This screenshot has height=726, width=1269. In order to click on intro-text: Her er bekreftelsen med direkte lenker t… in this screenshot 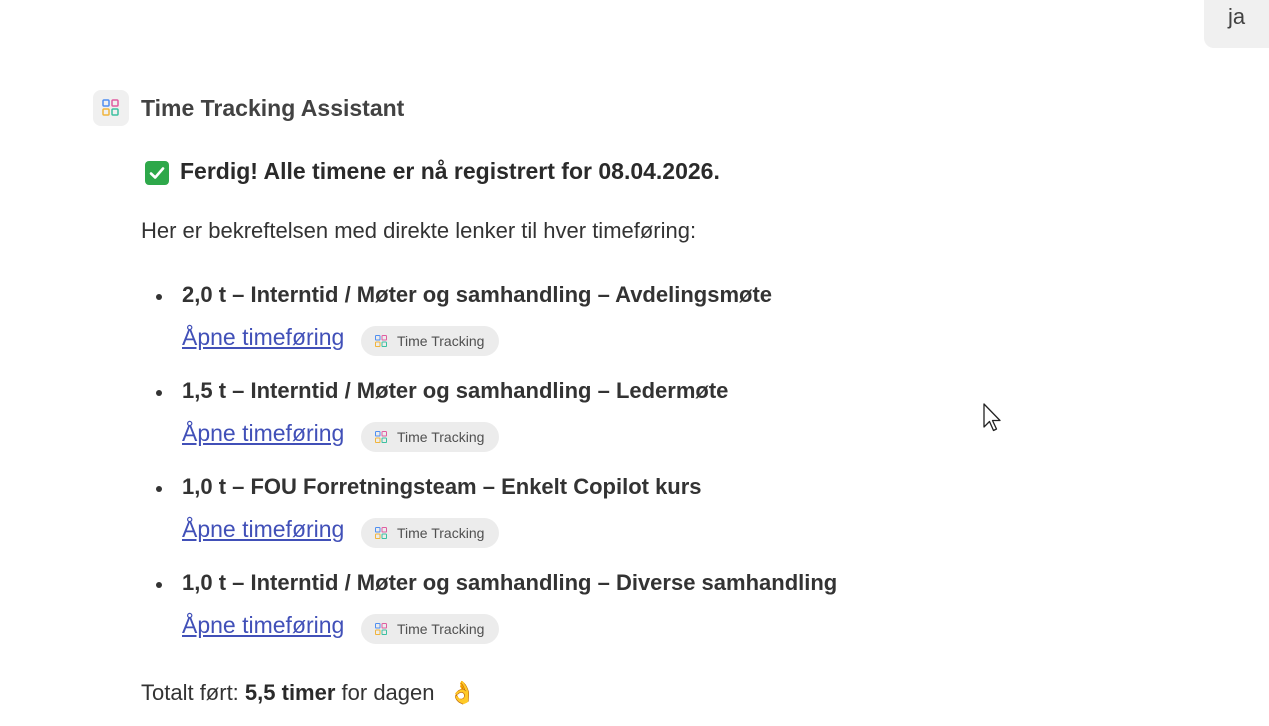, I will do `click(419, 230)`.